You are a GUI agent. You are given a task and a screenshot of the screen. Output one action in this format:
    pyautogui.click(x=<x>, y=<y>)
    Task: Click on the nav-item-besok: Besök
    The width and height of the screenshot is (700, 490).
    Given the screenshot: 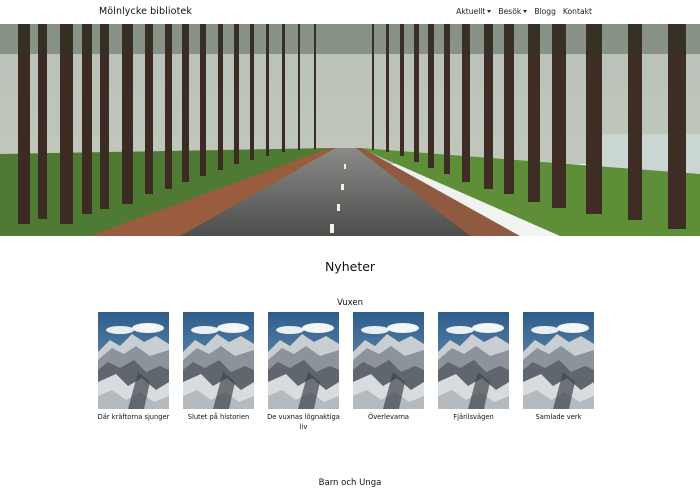 What is the action you would take?
    pyautogui.click(x=513, y=11)
    